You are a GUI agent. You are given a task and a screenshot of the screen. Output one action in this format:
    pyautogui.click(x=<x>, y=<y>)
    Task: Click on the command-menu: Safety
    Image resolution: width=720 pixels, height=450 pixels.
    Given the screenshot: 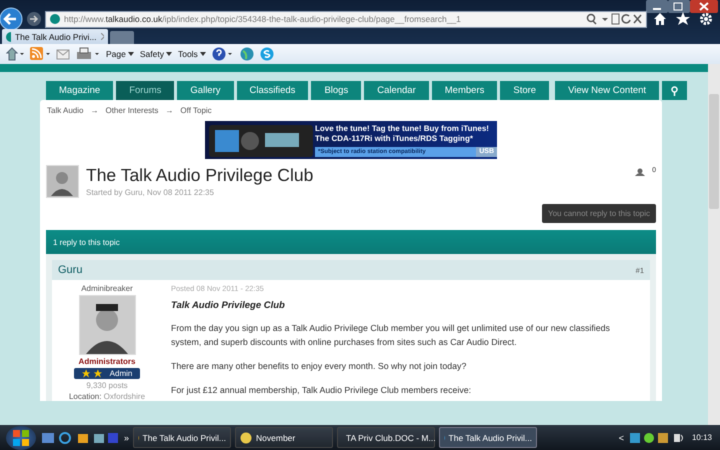 What is the action you would take?
    pyautogui.click(x=156, y=54)
    